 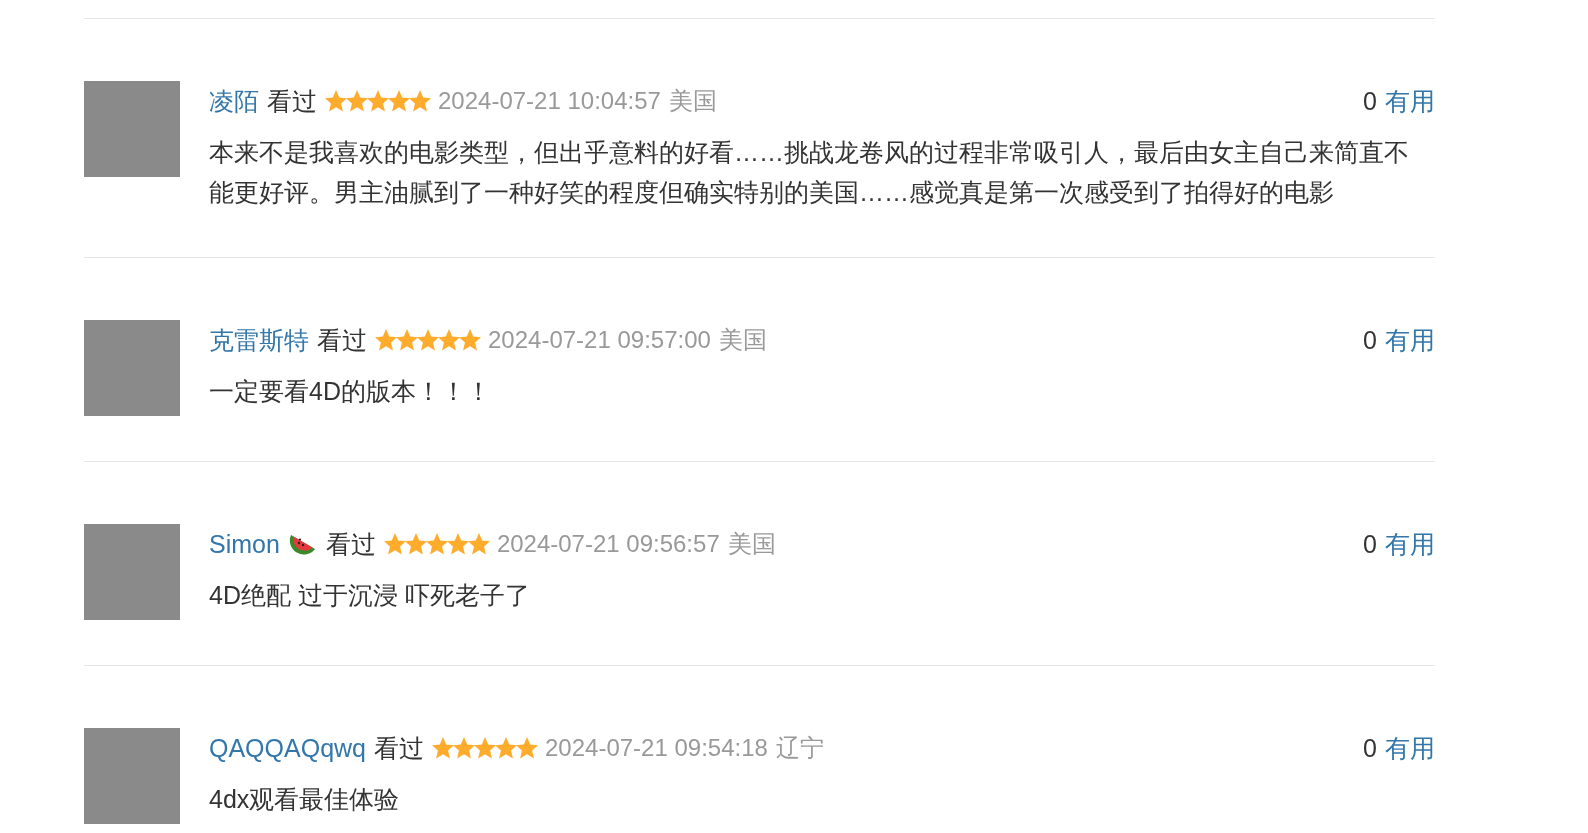 What do you see at coordinates (656, 748) in the screenshot?
I see `review-time: 2024-07-21 09:54:18` at bounding box center [656, 748].